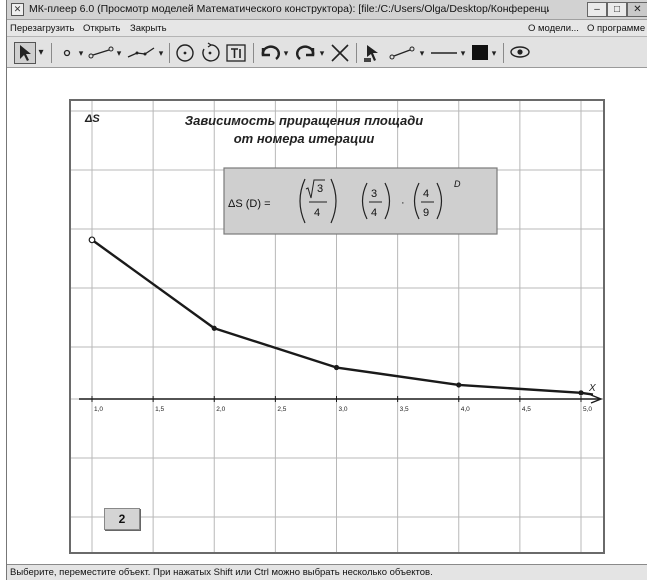  What do you see at coordinates (249, 204) in the screenshot?
I see `formula-lhs: ΔS (D) =` at bounding box center [249, 204].